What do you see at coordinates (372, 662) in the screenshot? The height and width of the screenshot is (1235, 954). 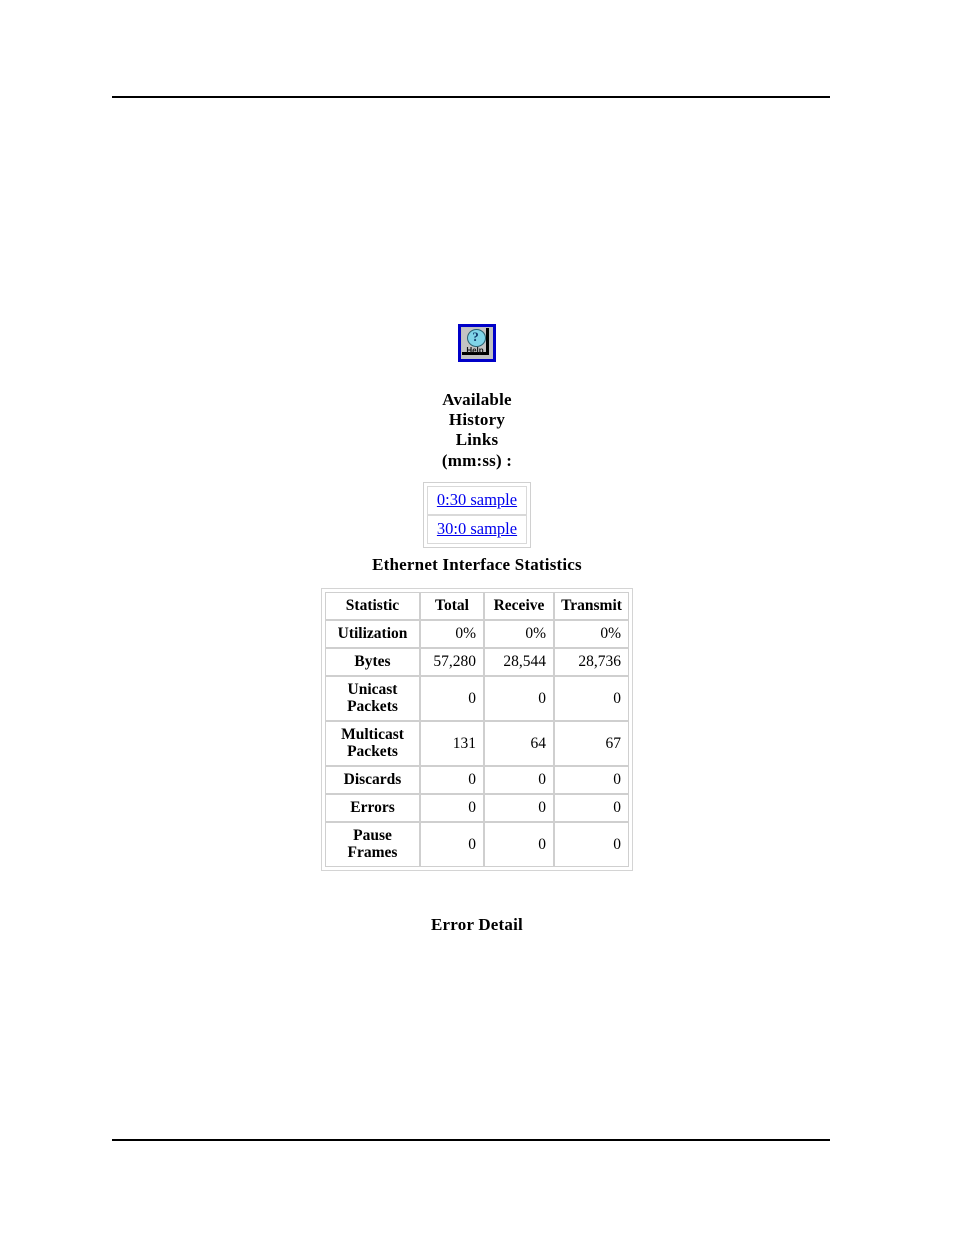 I see `row-label-bytes: Bytes` at bounding box center [372, 662].